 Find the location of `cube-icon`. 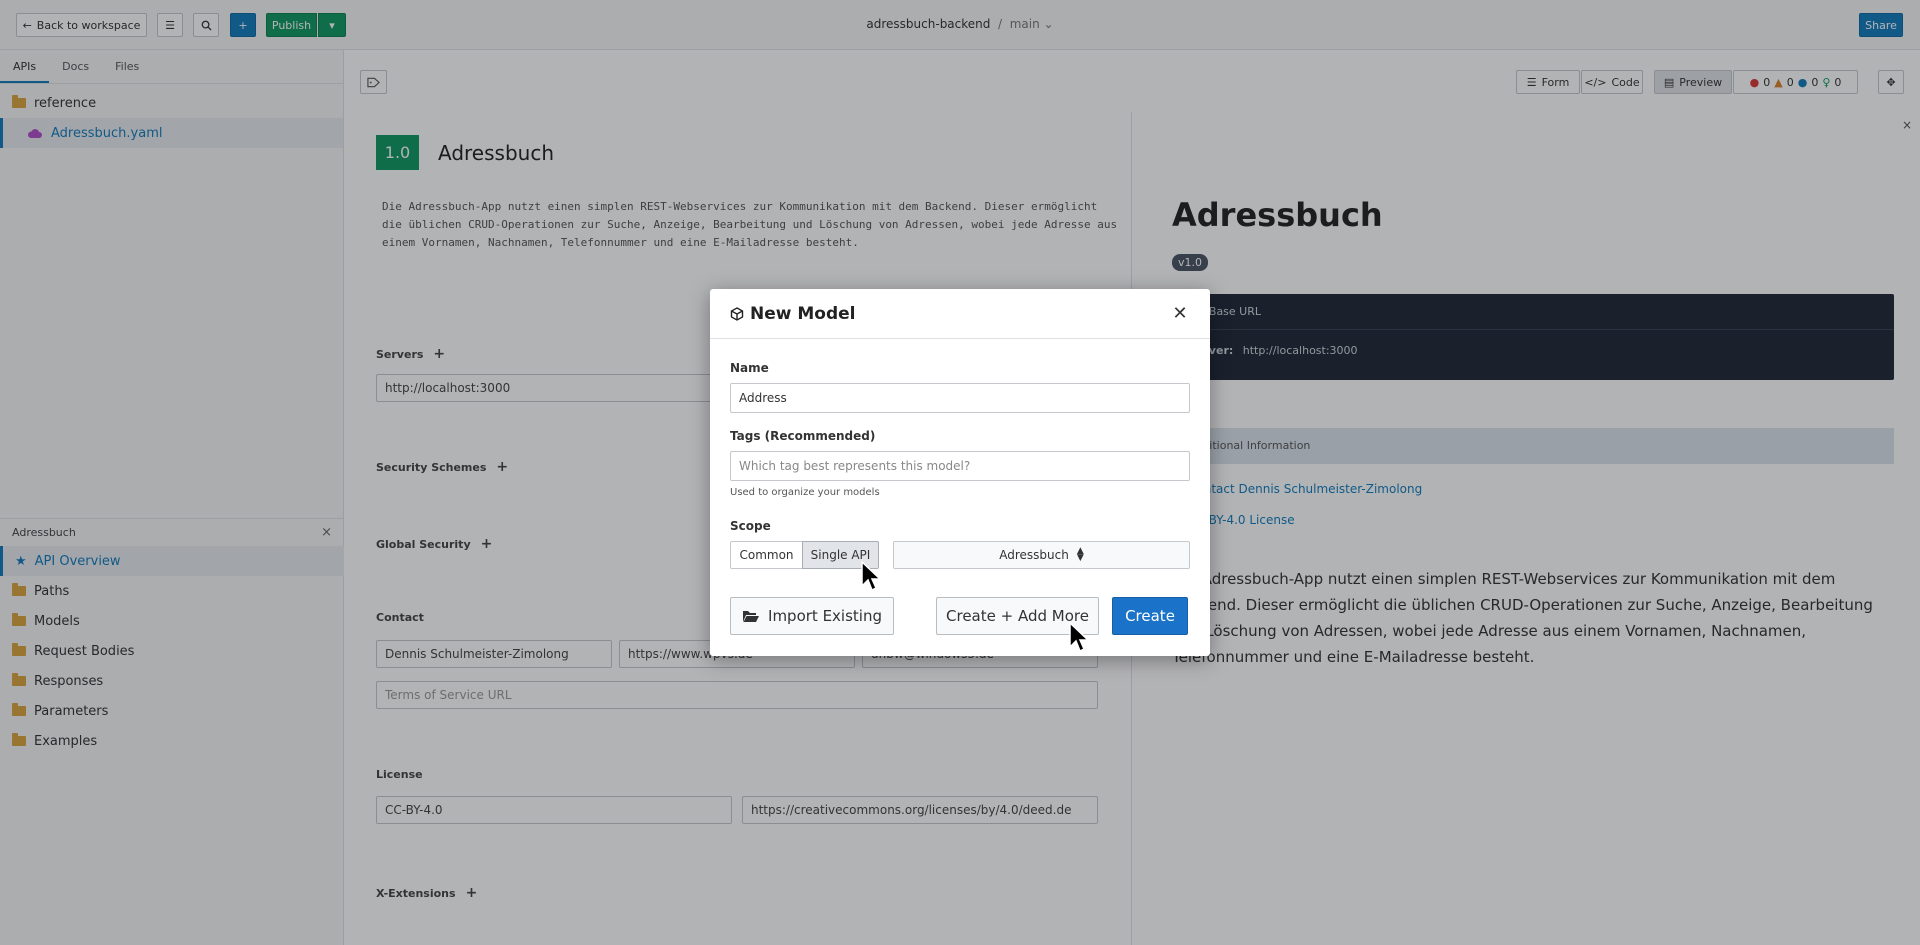

cube-icon is located at coordinates (737, 313).